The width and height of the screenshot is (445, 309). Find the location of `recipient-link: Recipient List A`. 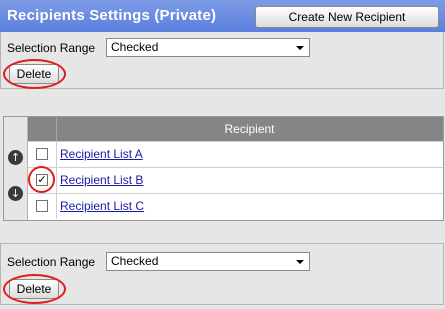

recipient-link: Recipient List A is located at coordinates (101, 154).